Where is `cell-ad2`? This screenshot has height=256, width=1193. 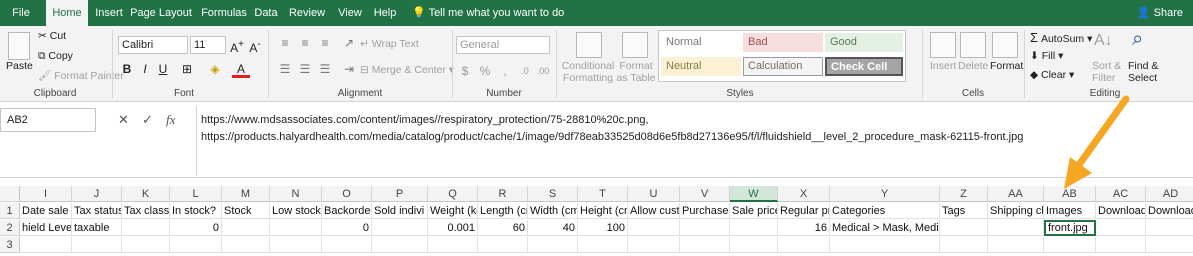 cell-ad2 is located at coordinates (1169, 228).